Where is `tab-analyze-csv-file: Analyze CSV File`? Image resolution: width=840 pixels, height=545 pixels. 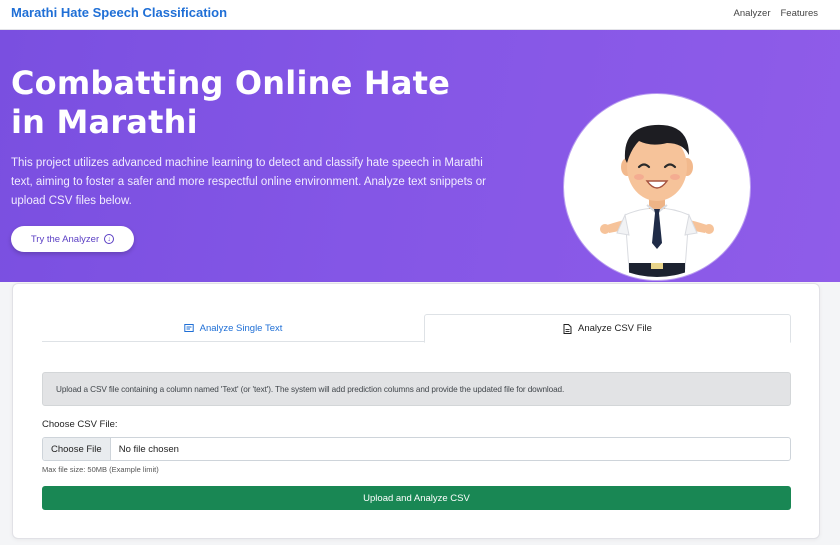 tab-analyze-csv-file: Analyze CSV File is located at coordinates (607, 328).